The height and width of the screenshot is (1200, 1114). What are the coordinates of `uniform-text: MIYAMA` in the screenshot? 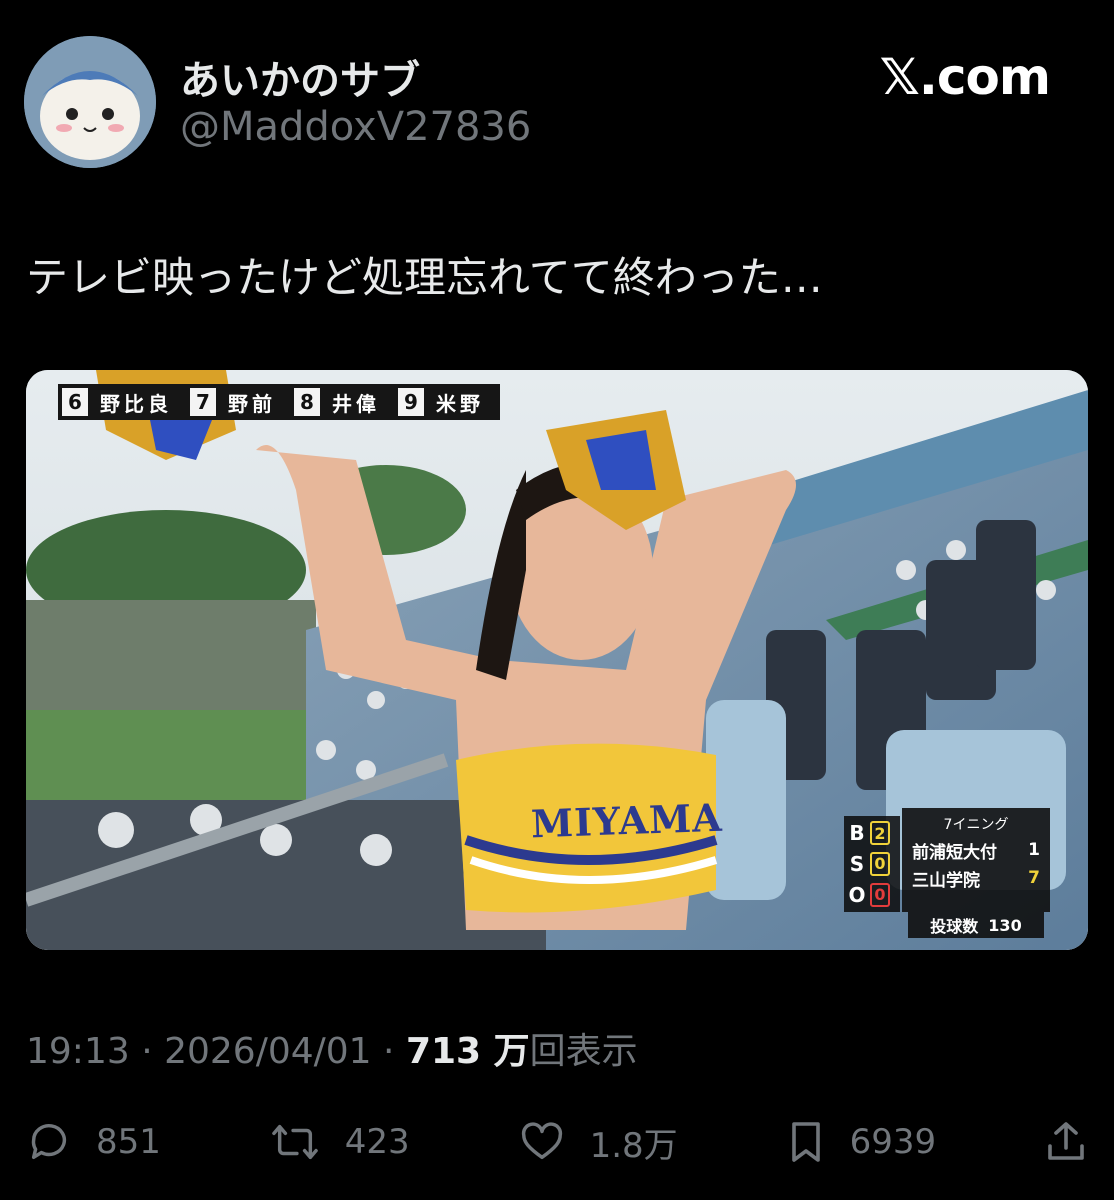 It's located at (627, 820).